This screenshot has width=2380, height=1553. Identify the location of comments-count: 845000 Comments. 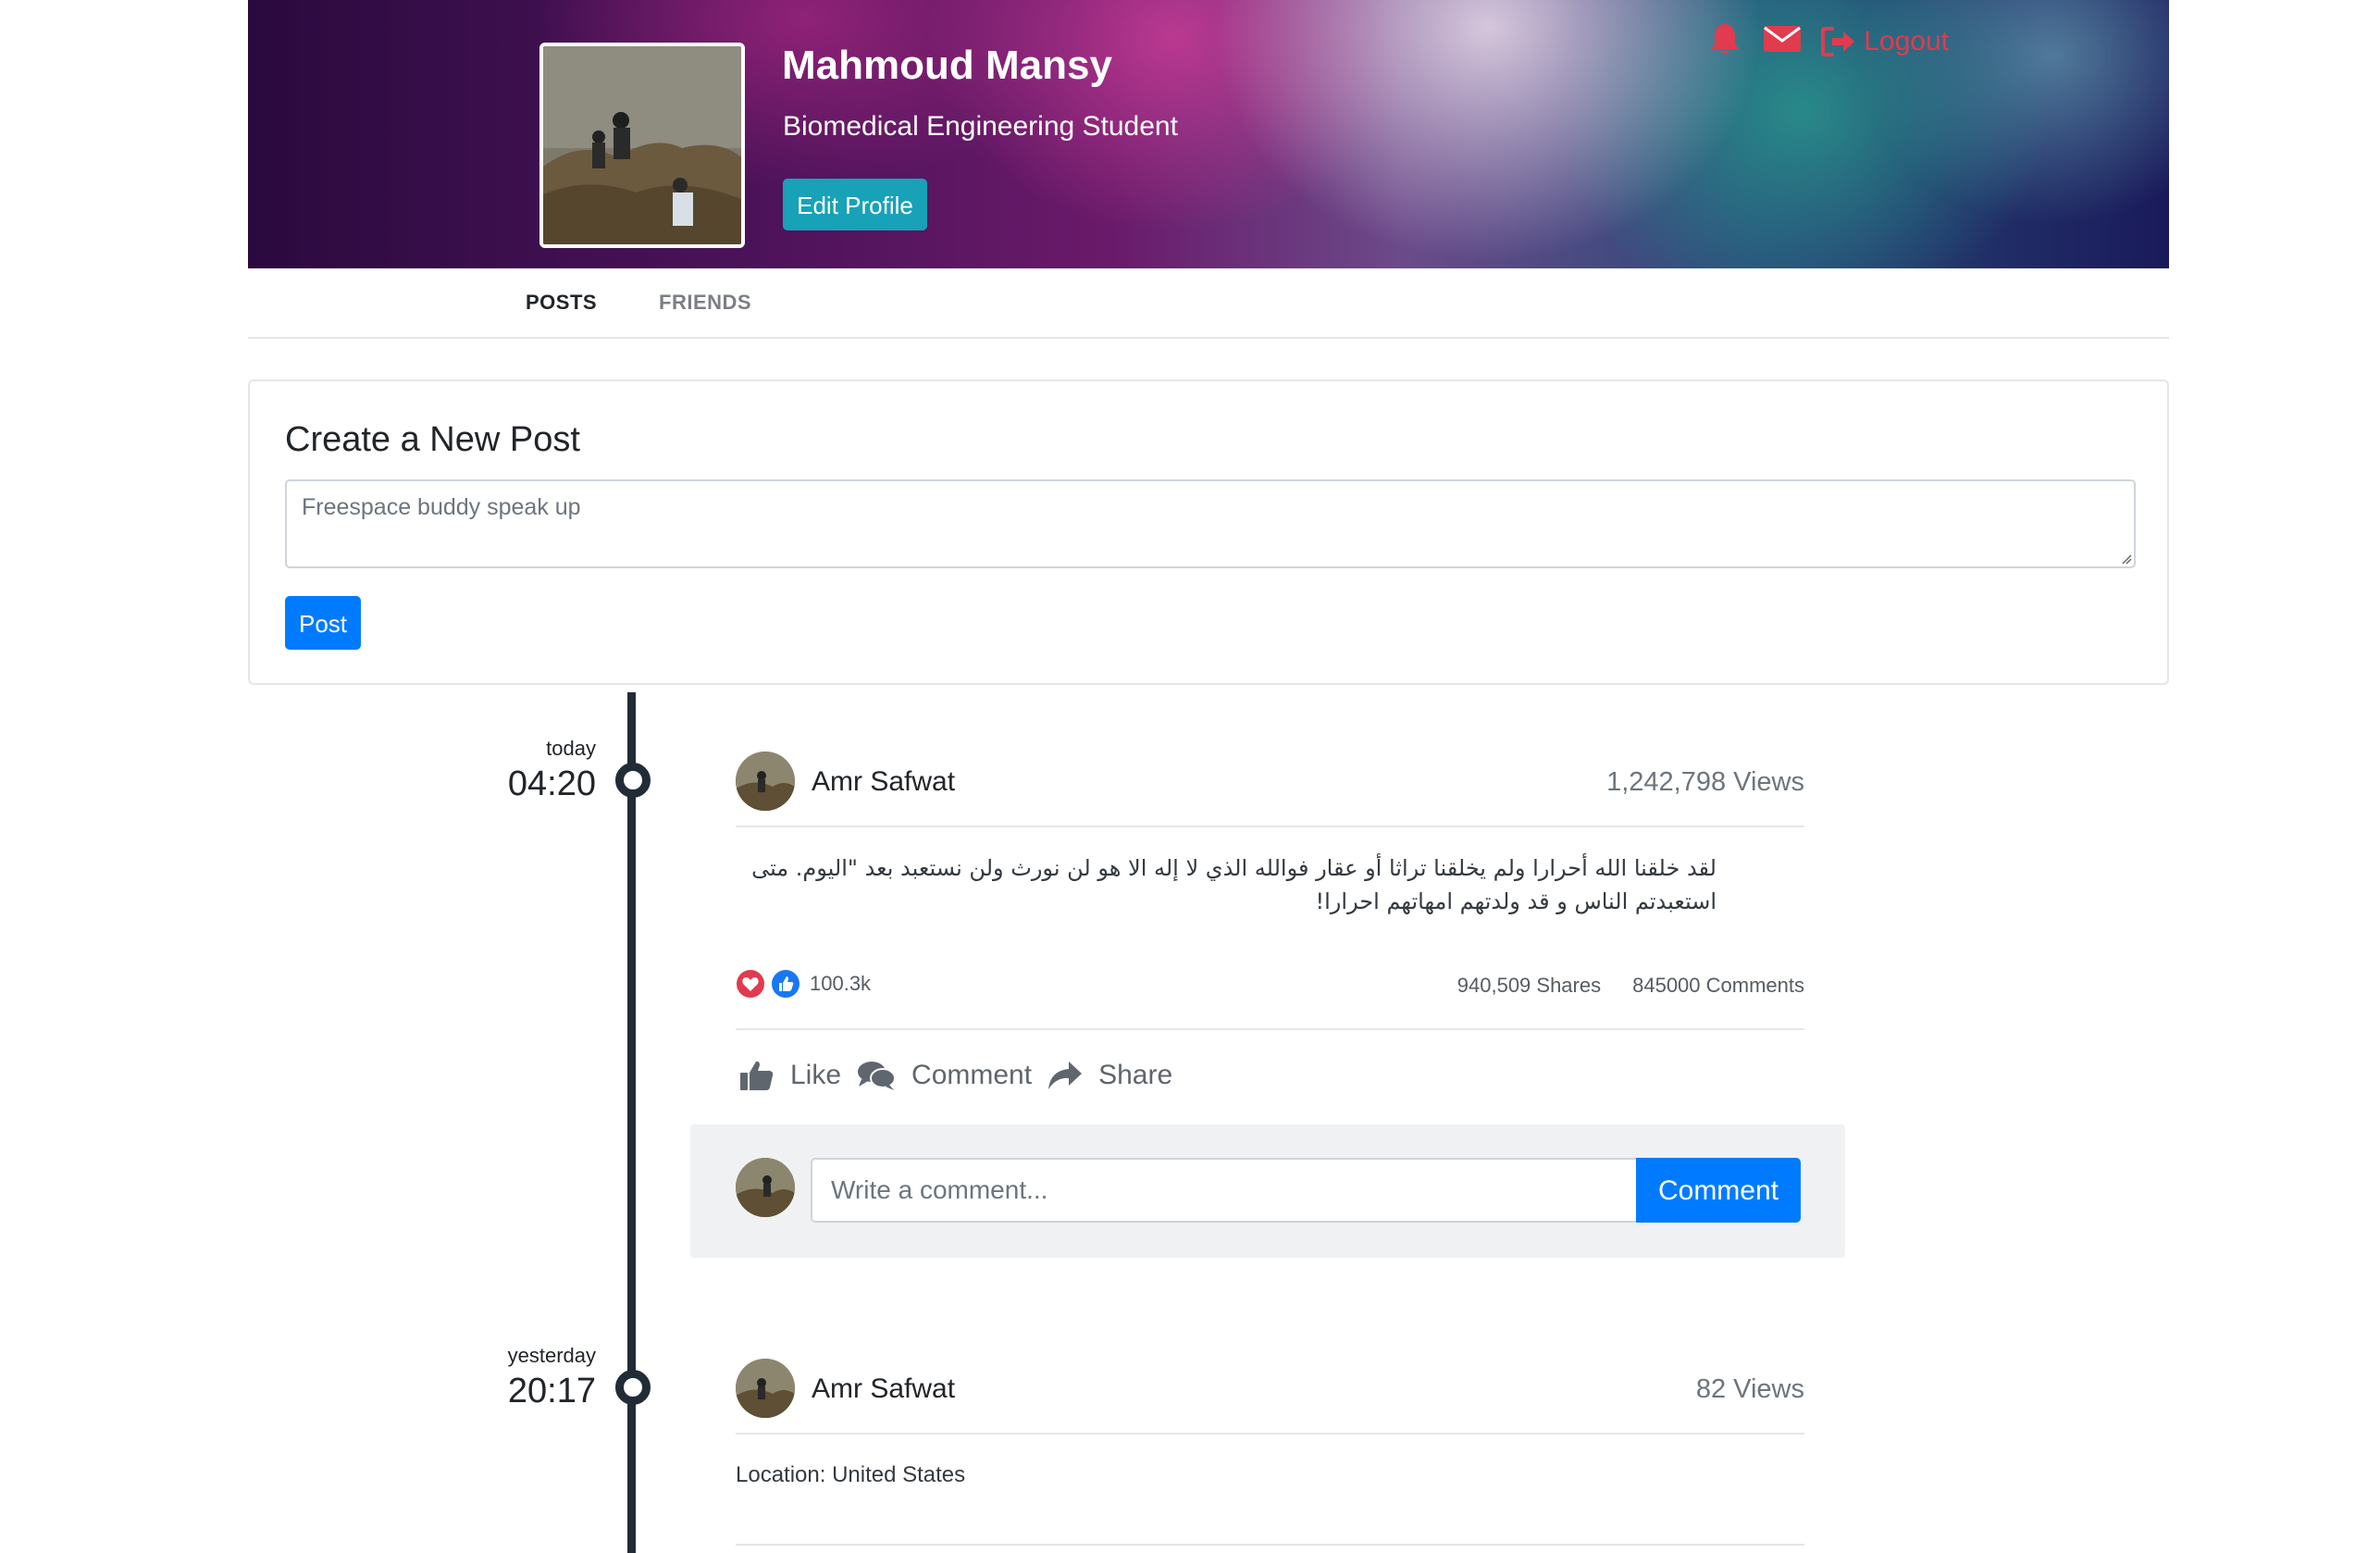
(1718, 986).